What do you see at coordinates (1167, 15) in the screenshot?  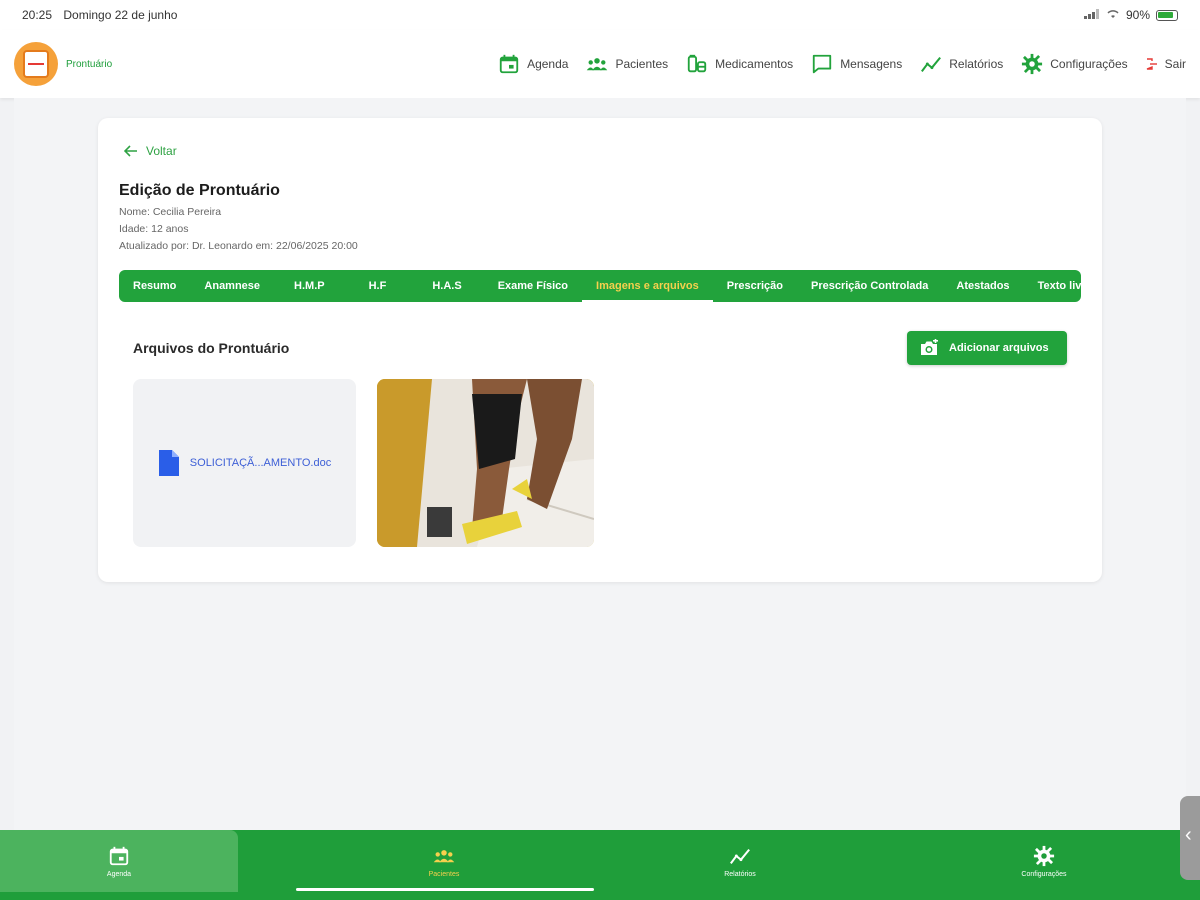 I see `battery-icon` at bounding box center [1167, 15].